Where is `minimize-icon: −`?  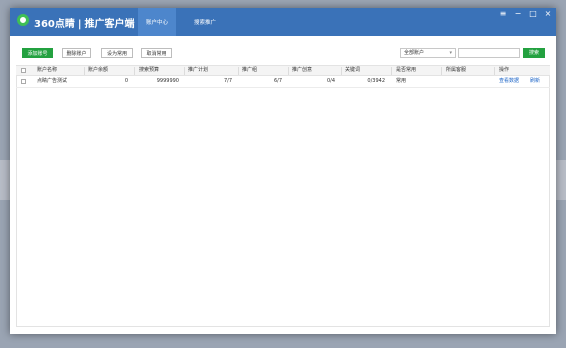
minimize-icon: − is located at coordinates (518, 15).